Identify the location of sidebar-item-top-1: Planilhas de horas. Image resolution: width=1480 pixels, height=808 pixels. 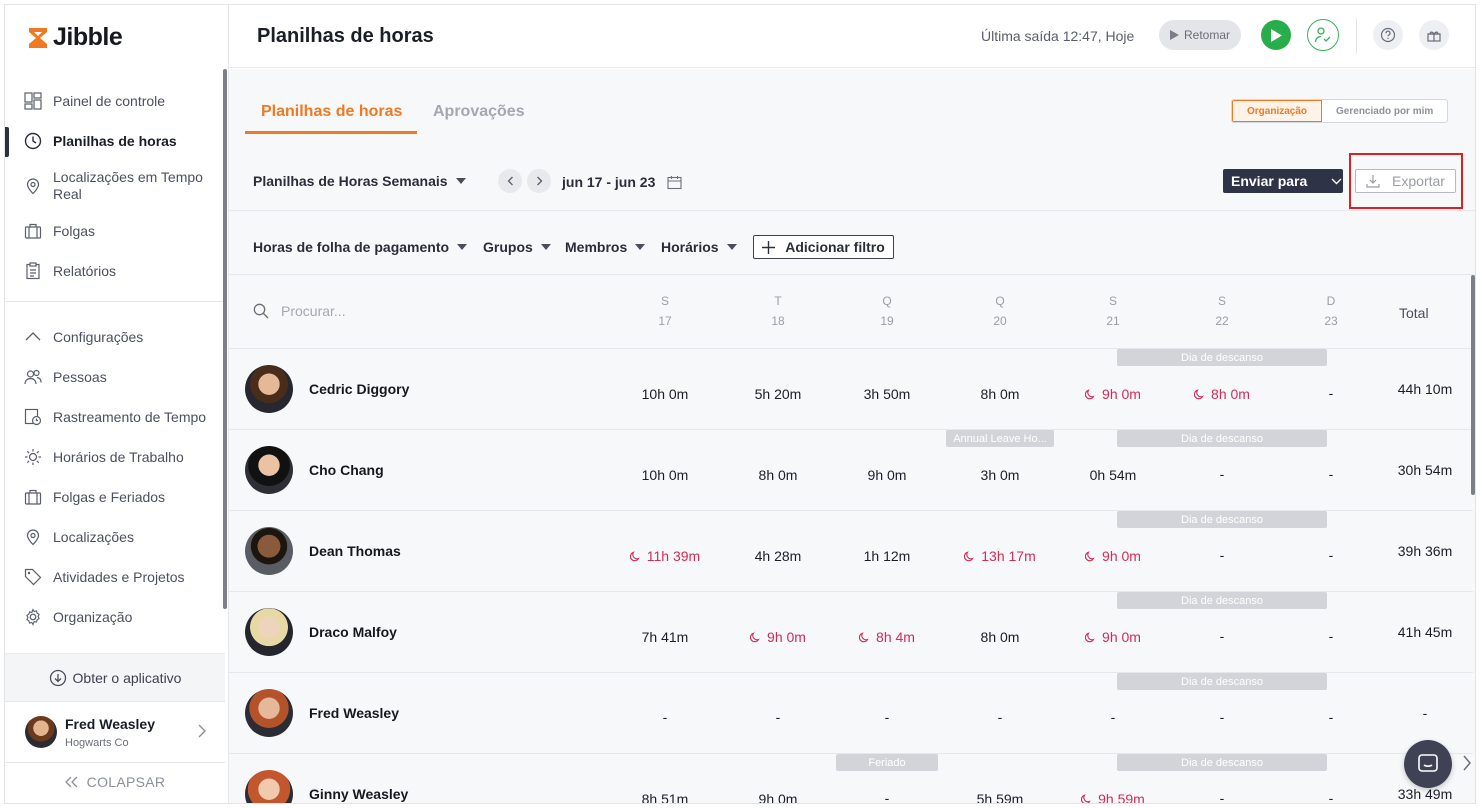
(115, 141).